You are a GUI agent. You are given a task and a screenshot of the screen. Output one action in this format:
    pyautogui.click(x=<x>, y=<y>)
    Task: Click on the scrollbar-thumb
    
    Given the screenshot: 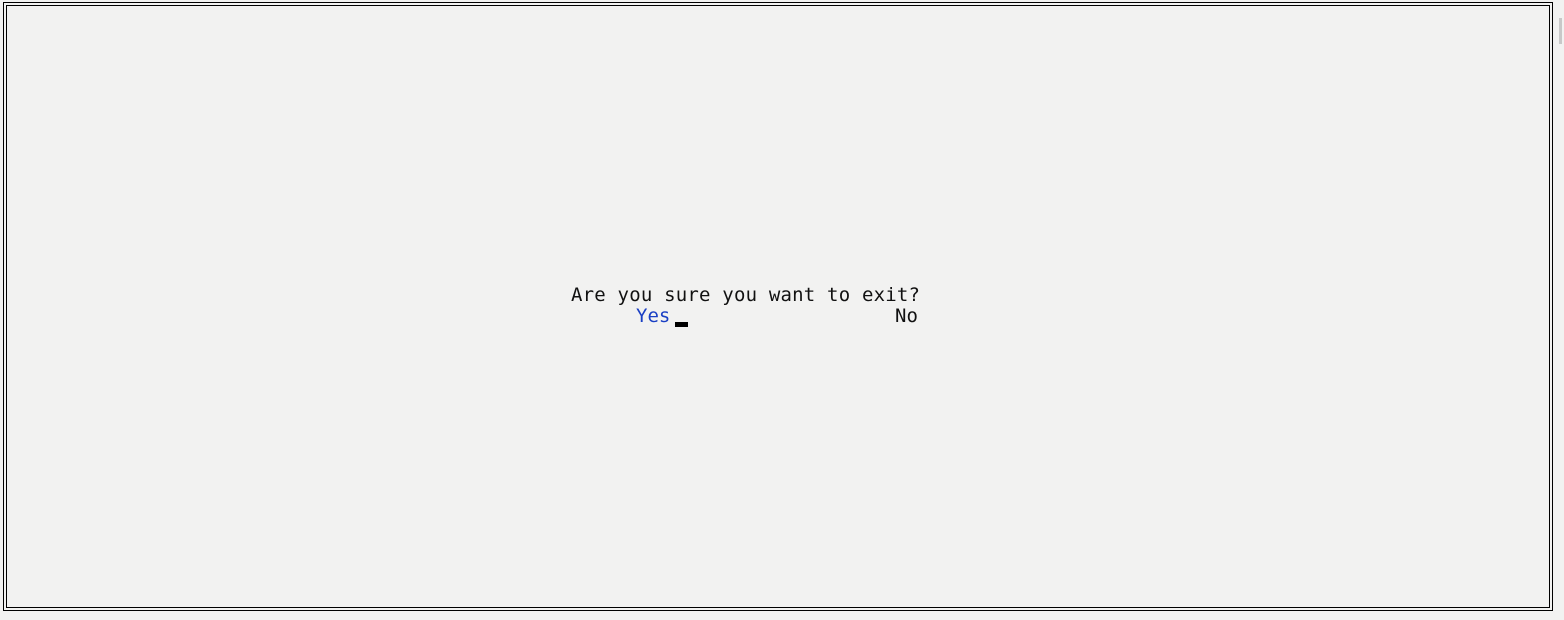 What is the action you would take?
    pyautogui.click(x=1560, y=31)
    